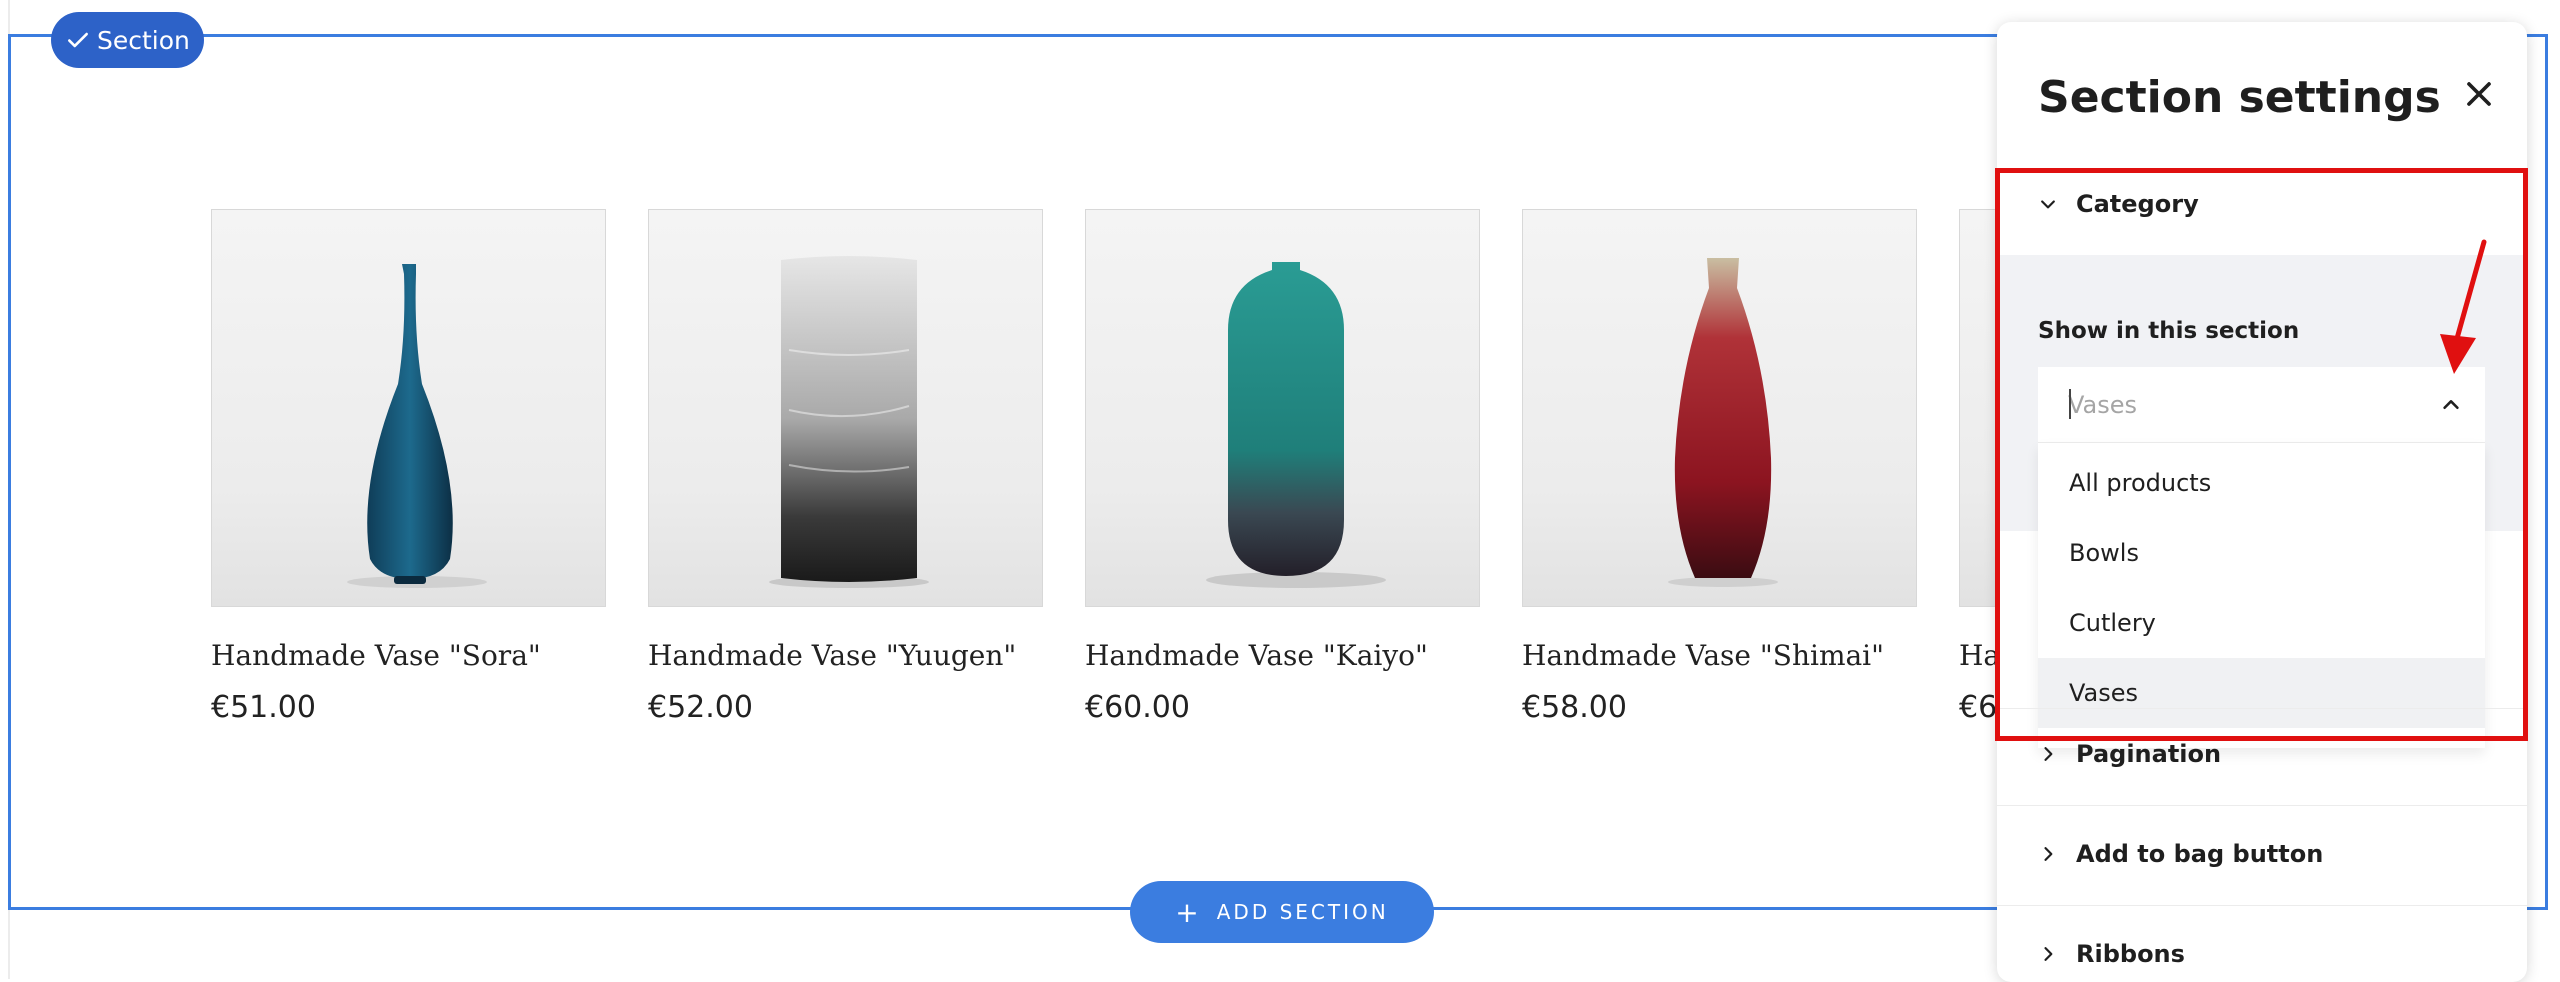  What do you see at coordinates (263, 707) in the screenshot?
I see `product-price: €51.00` at bounding box center [263, 707].